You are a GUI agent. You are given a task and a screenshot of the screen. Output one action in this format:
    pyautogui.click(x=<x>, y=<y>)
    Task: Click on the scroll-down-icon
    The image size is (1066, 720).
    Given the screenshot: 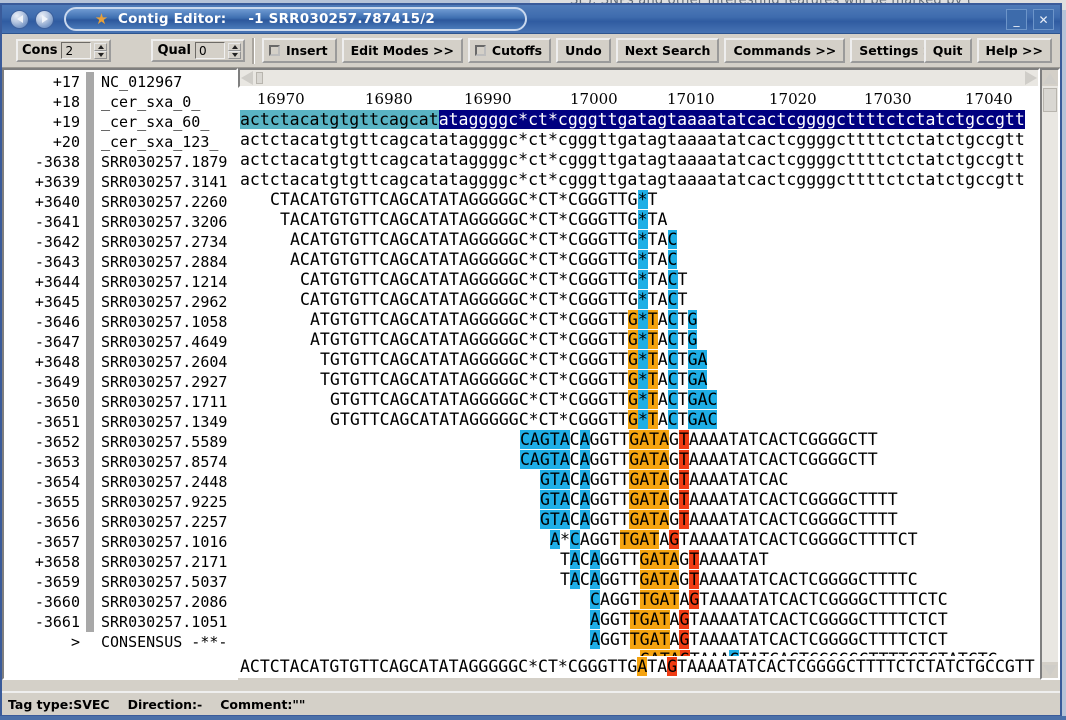 What is the action you would take?
    pyautogui.click(x=1050, y=670)
    